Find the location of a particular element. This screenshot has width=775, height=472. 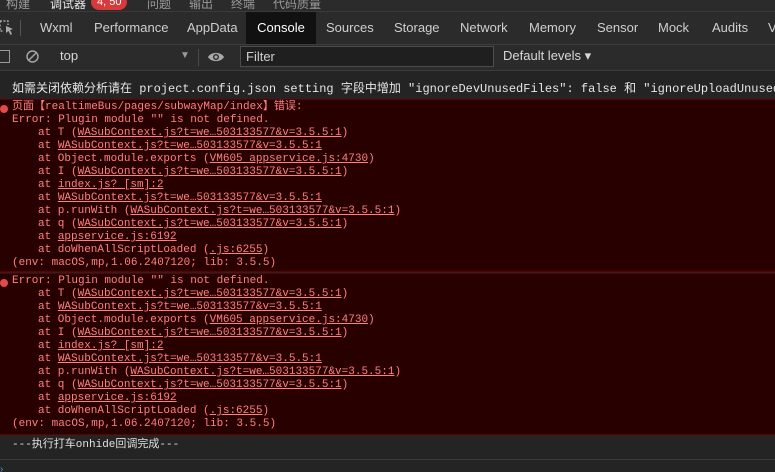

eye-icon is located at coordinates (216, 57).